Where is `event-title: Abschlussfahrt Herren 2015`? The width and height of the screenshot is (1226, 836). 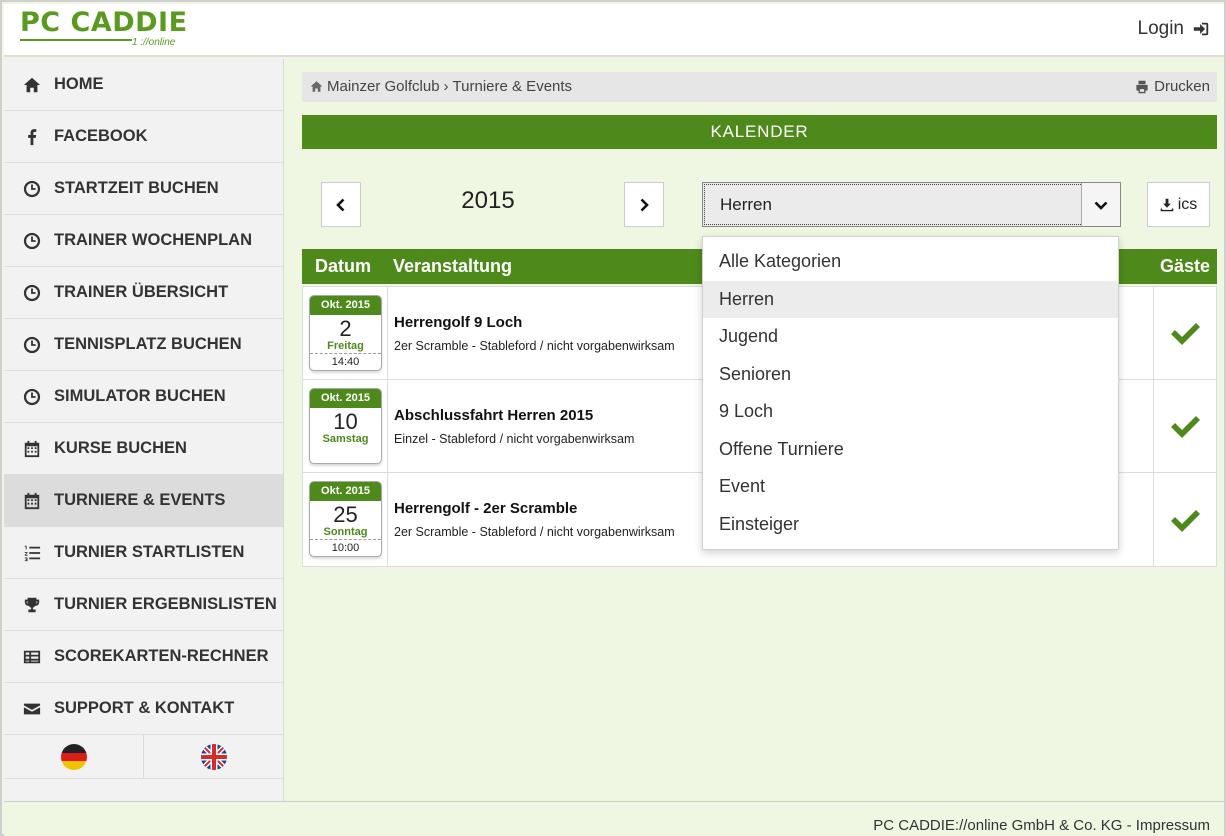 event-title: Abschlussfahrt Herren 2015 is located at coordinates (493, 415).